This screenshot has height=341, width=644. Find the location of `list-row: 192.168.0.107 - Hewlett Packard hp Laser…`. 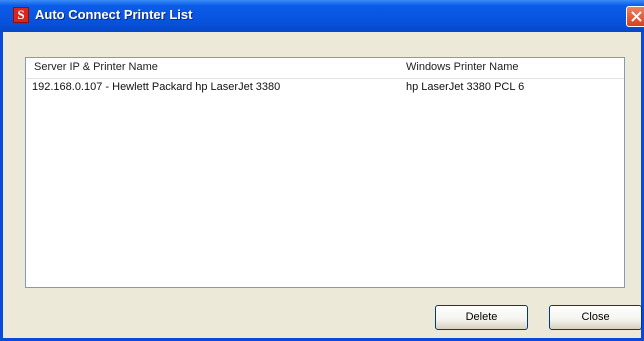

list-row: 192.168.0.107 - Hewlett Packard hp Laser… is located at coordinates (325, 87).